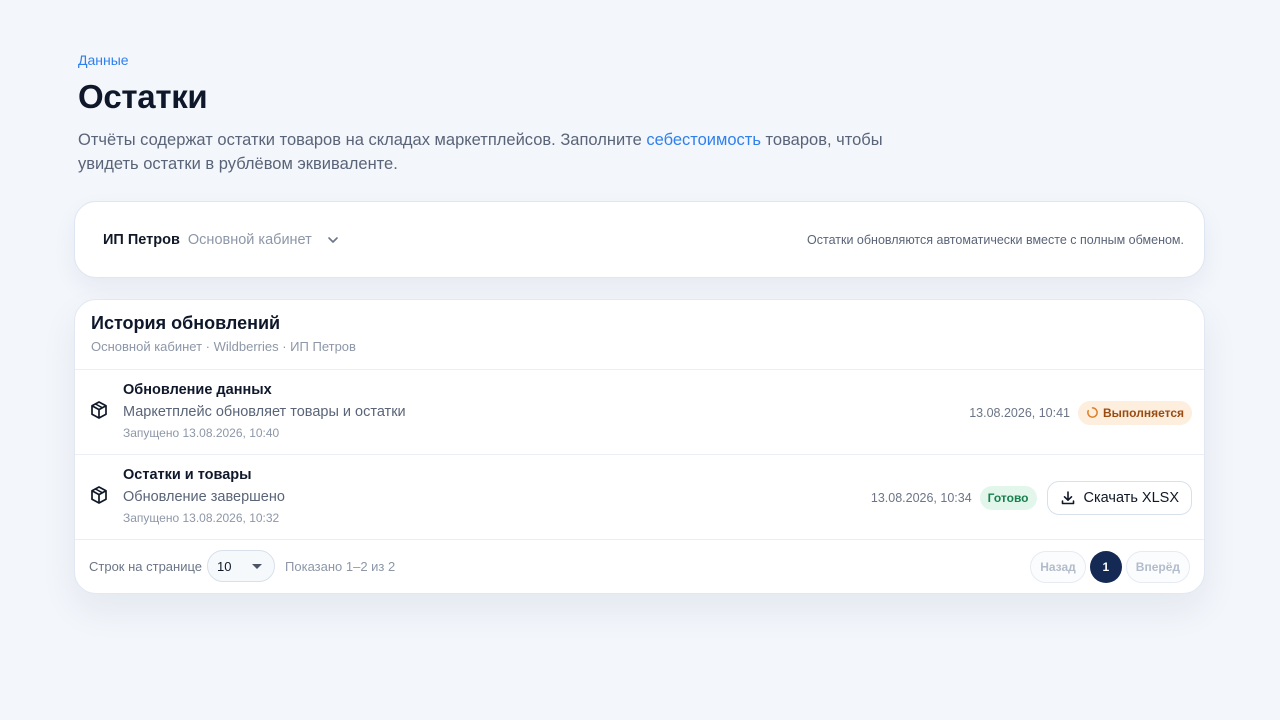 The image size is (1280, 720). What do you see at coordinates (201, 518) in the screenshot?
I see `row-started: Запущено 13.08.2026, 10:32` at bounding box center [201, 518].